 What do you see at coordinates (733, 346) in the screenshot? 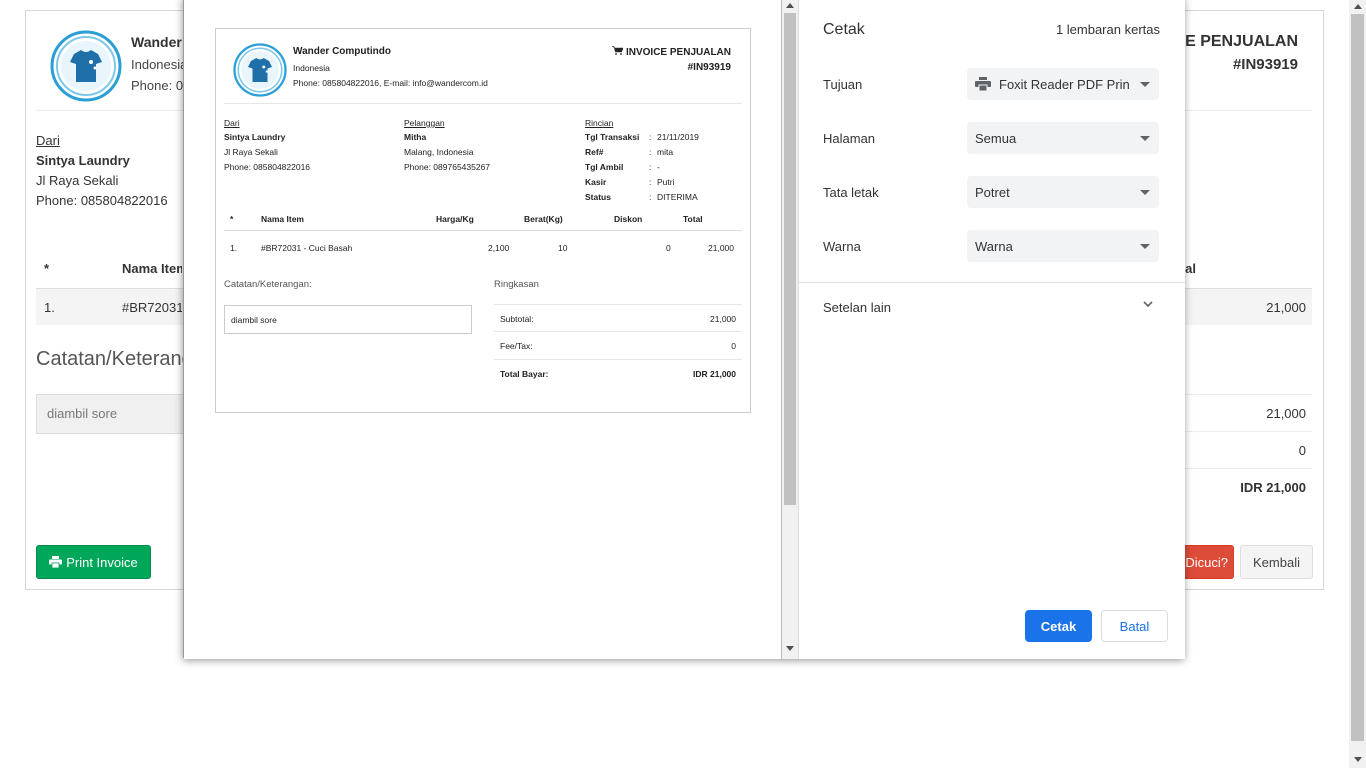
I see `summary-value: 0` at bounding box center [733, 346].